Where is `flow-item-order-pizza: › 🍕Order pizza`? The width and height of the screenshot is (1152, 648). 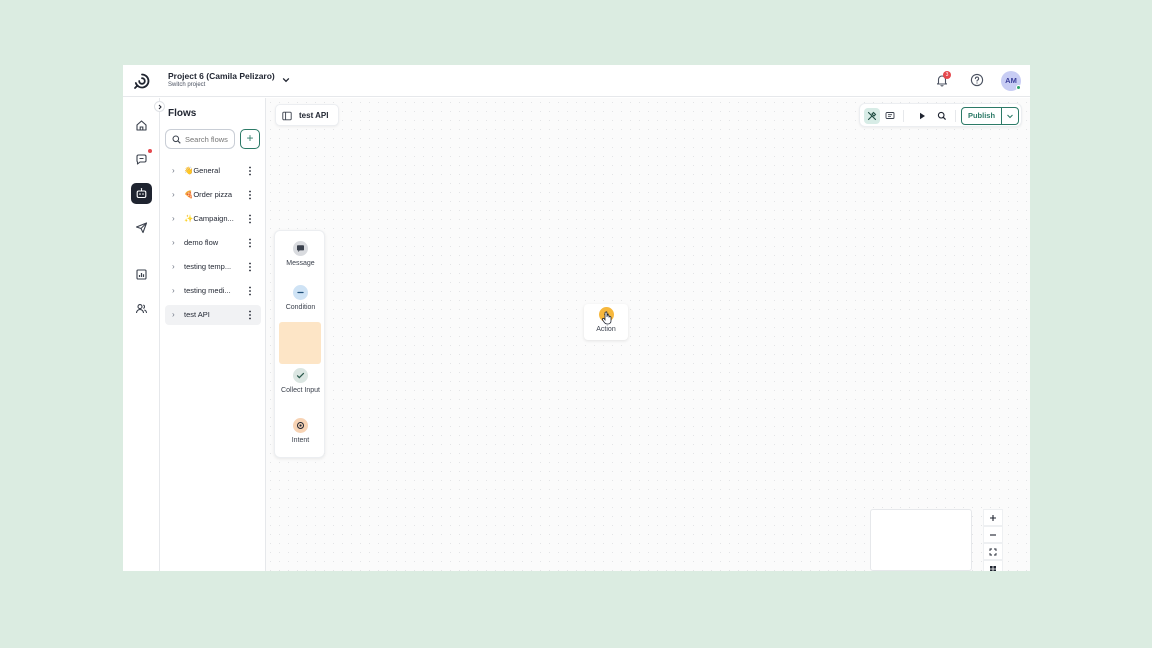 flow-item-order-pizza: › 🍕Order pizza is located at coordinates (213, 195).